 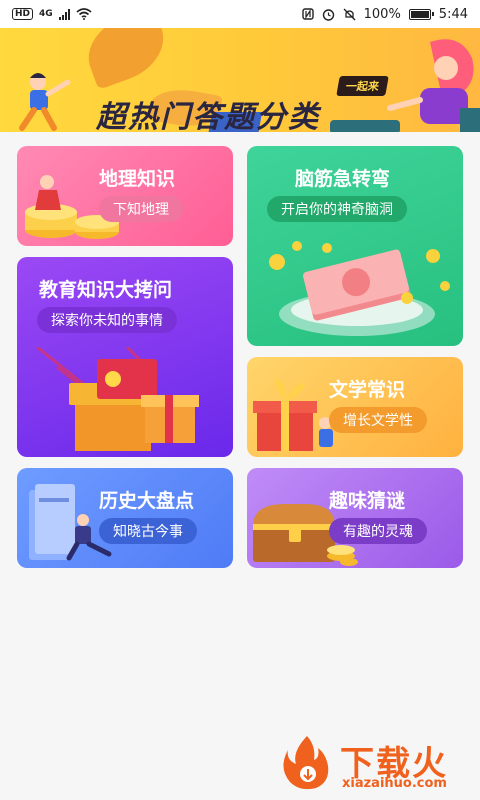 I want to click on card-subtitle: 探索你未知的事情, so click(x=107, y=320).